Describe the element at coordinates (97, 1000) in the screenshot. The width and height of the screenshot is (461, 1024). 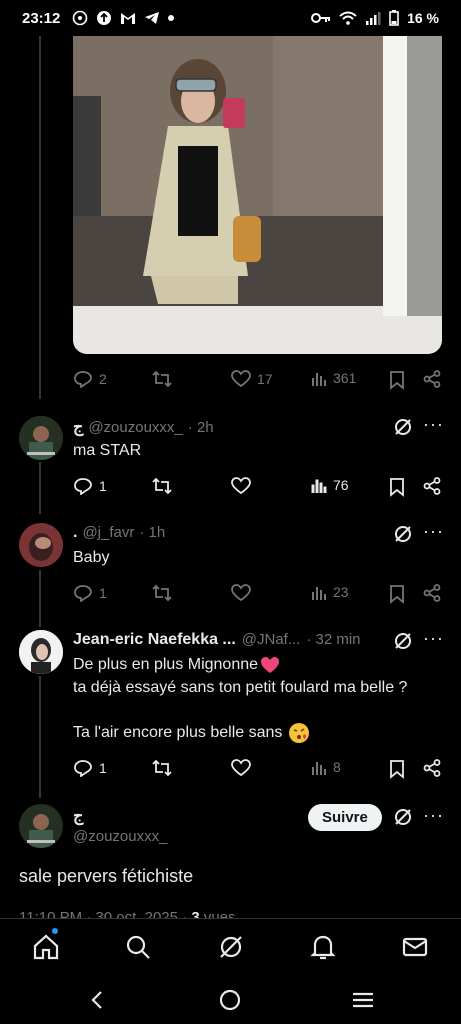
I see `back-icon` at that location.